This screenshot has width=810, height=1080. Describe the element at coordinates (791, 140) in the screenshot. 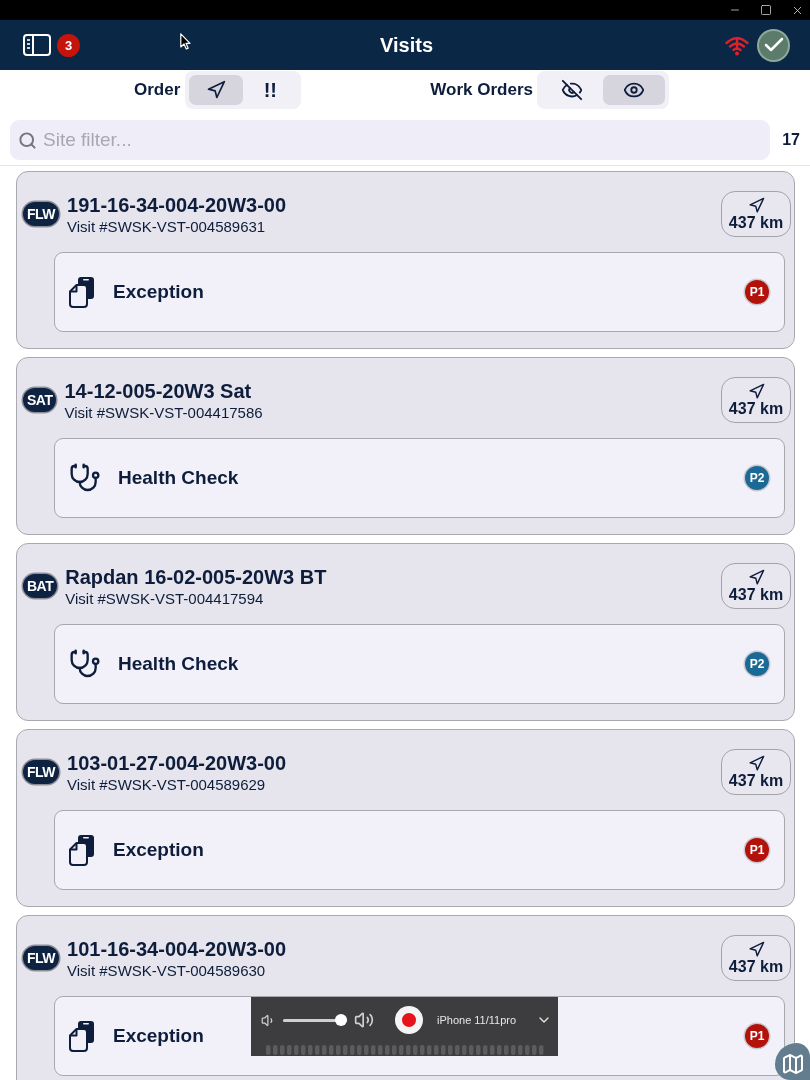

I see `result-count: 17` at that location.